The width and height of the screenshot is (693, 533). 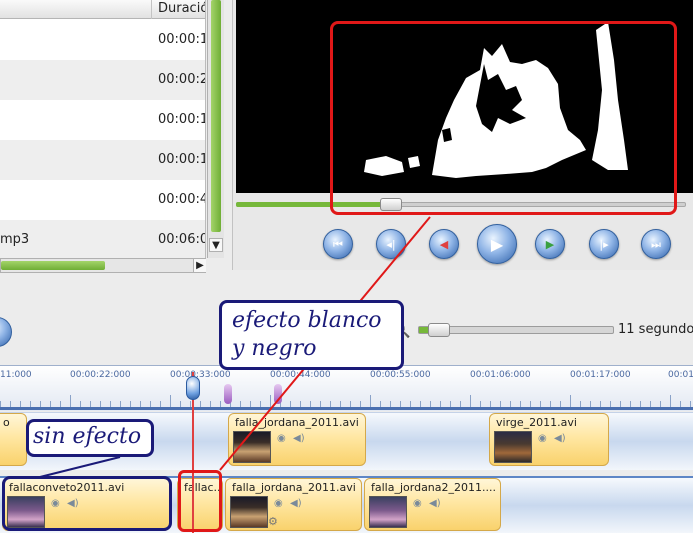 What do you see at coordinates (311, 335) in the screenshot?
I see `annotation-effect-callout: efecto blanco y negro` at bounding box center [311, 335].